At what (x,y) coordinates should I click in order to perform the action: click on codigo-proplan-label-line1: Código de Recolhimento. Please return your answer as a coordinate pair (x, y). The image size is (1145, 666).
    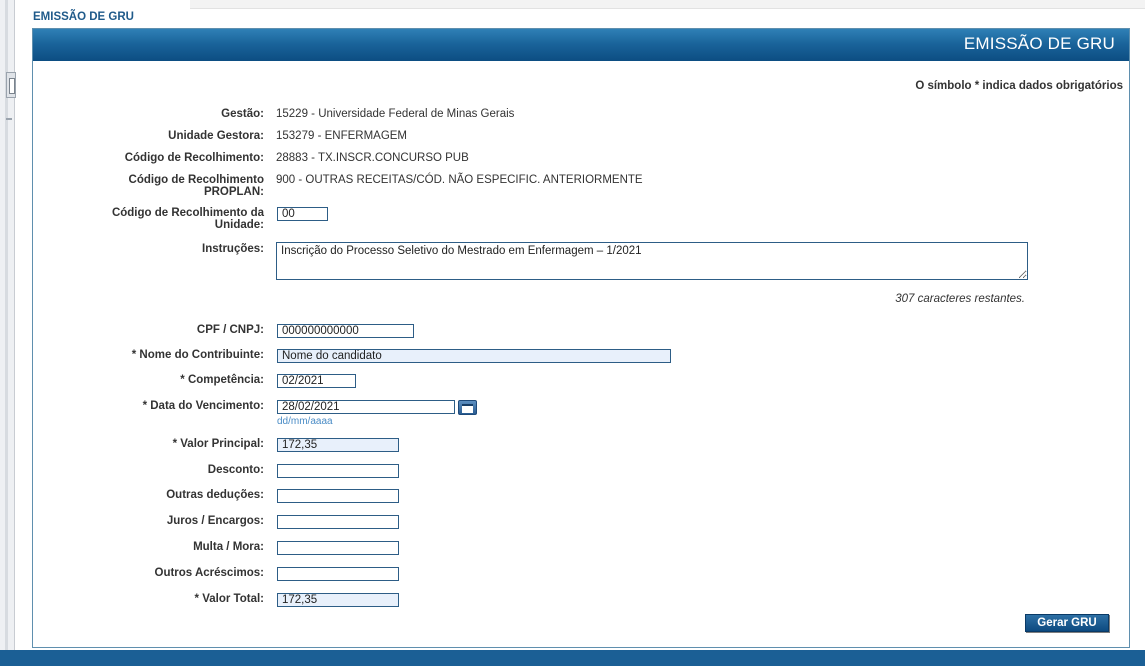
    Looking at the image, I should click on (196, 180).